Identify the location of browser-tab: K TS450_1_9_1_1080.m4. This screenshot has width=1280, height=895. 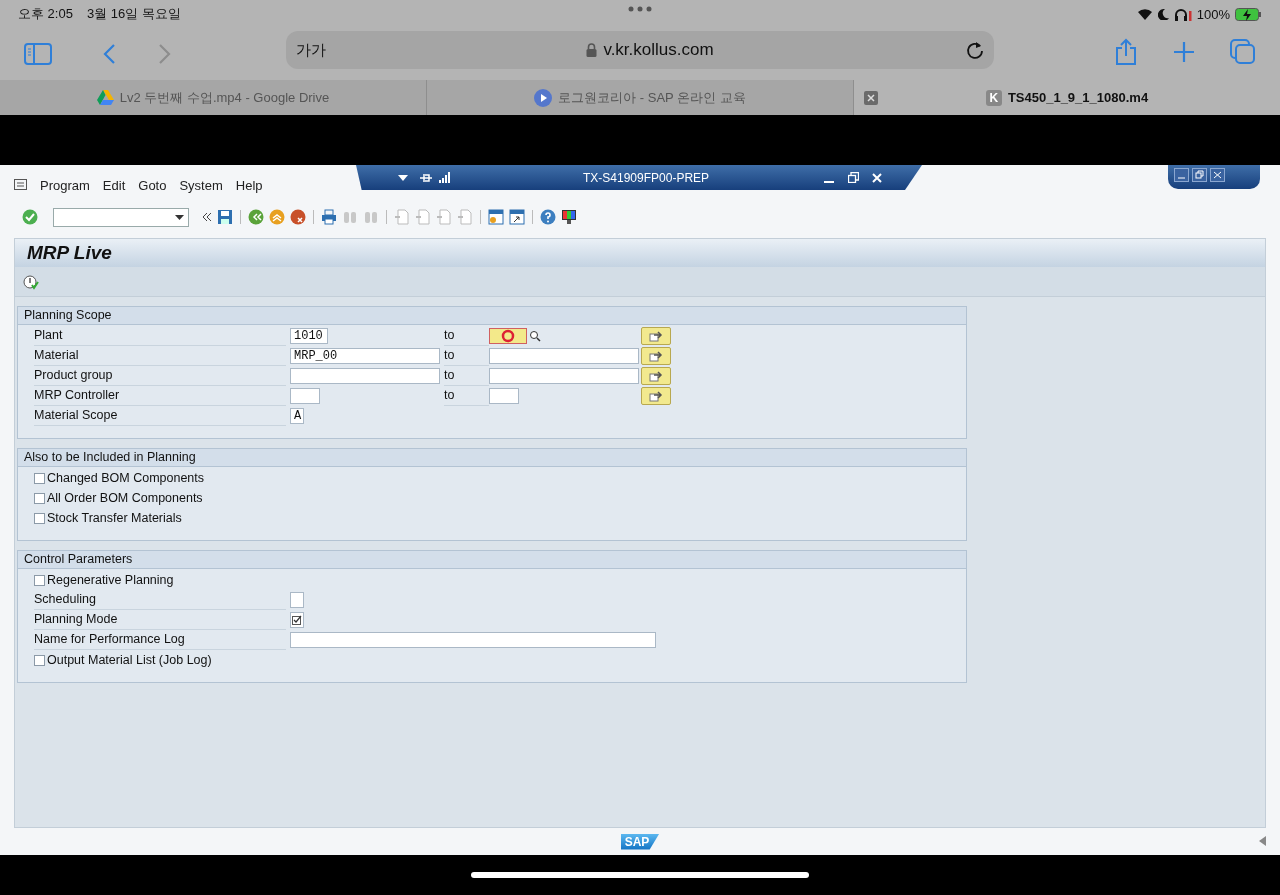
(1067, 97).